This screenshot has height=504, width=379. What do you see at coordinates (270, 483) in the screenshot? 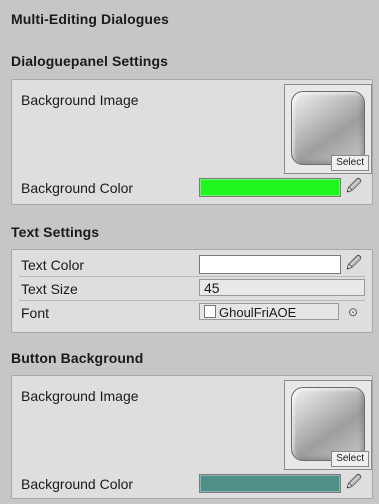
I see `button-background-color-swatch` at bounding box center [270, 483].